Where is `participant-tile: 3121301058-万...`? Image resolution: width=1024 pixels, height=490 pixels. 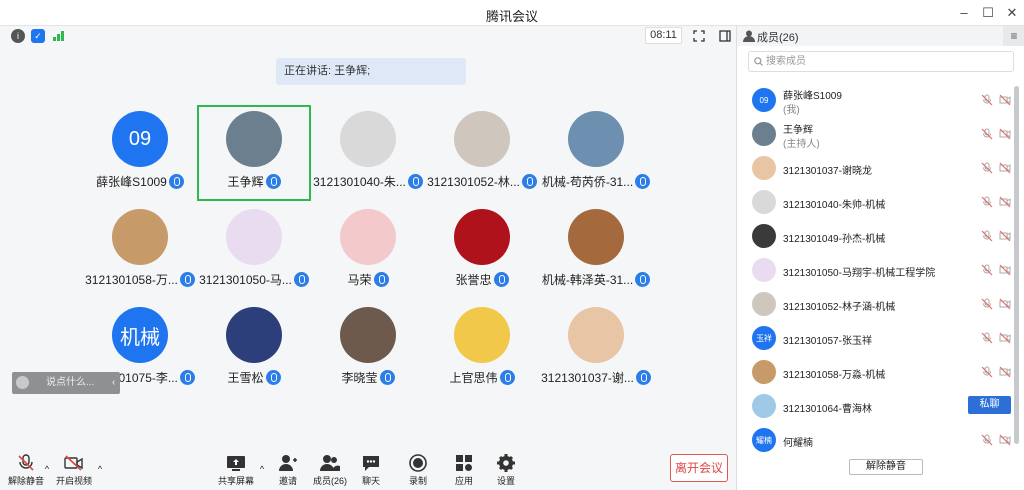
participant-tile: 3121301058-万... is located at coordinates (140, 252).